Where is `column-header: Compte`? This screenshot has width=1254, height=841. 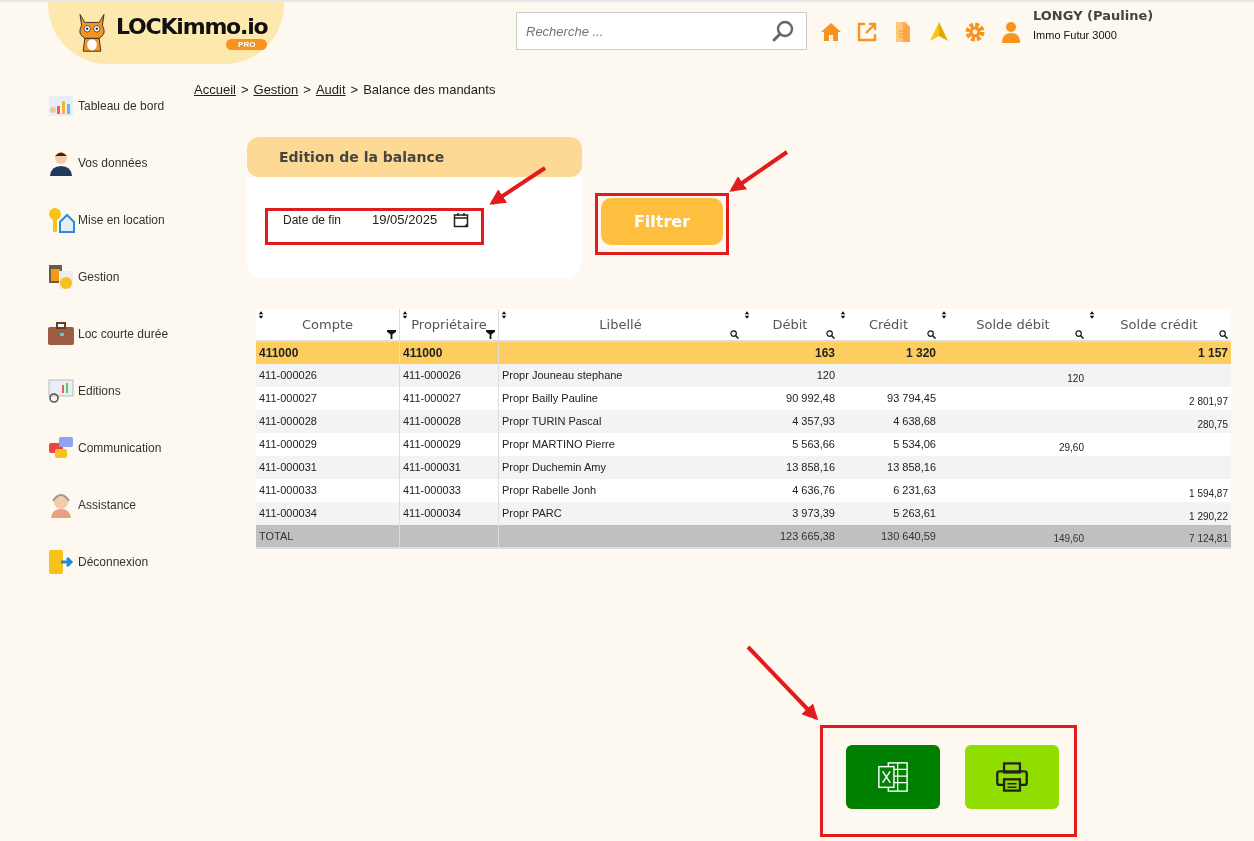 column-header: Compte is located at coordinates (328, 325).